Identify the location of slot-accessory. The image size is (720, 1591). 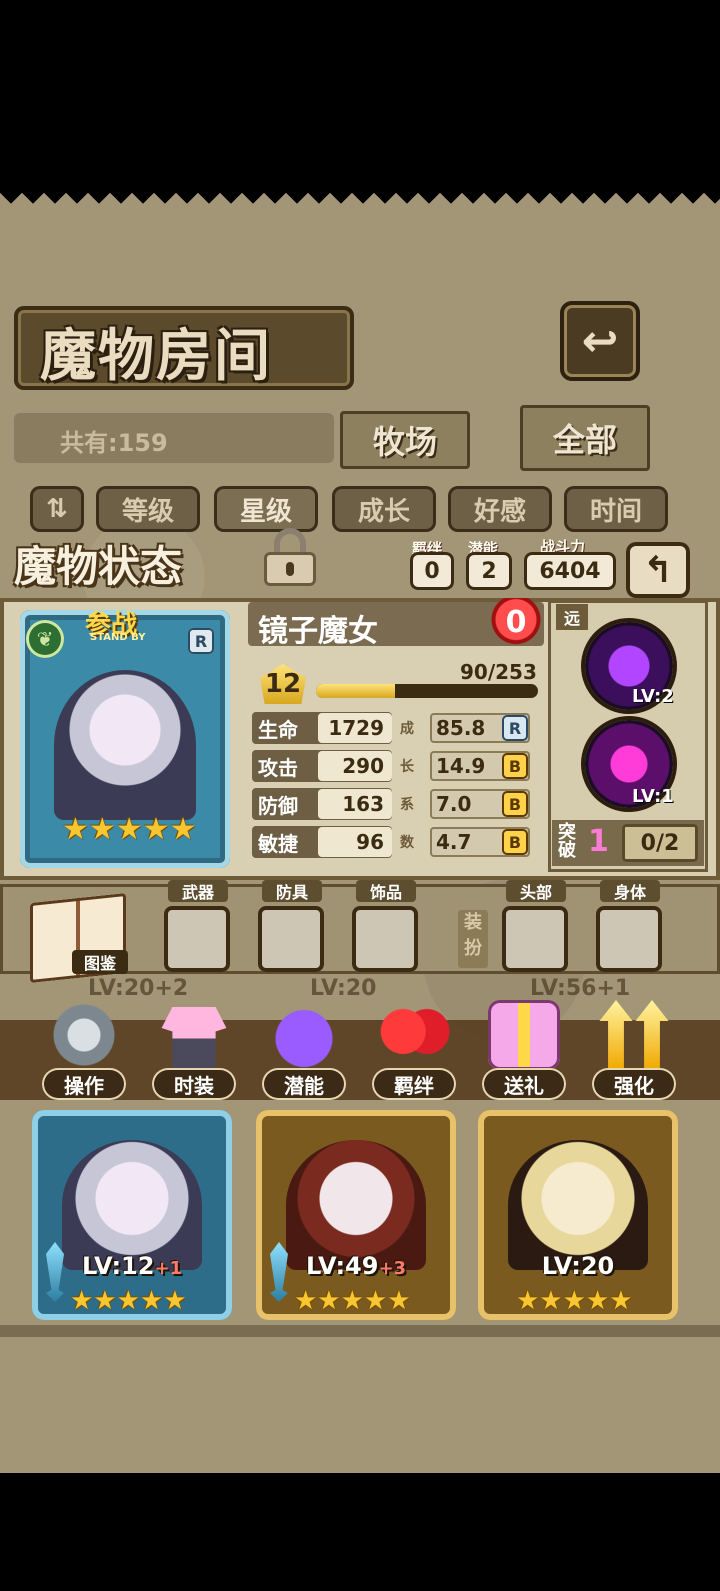
(385, 939).